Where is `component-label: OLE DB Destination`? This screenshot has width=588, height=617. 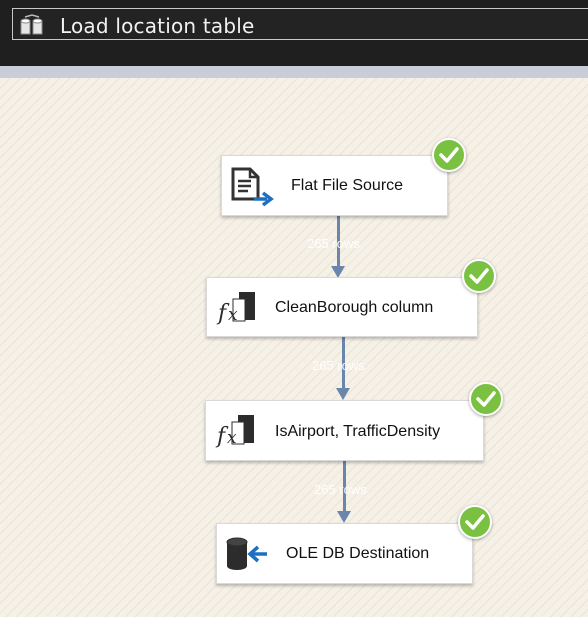
component-label: OLE DB Destination is located at coordinates (358, 553).